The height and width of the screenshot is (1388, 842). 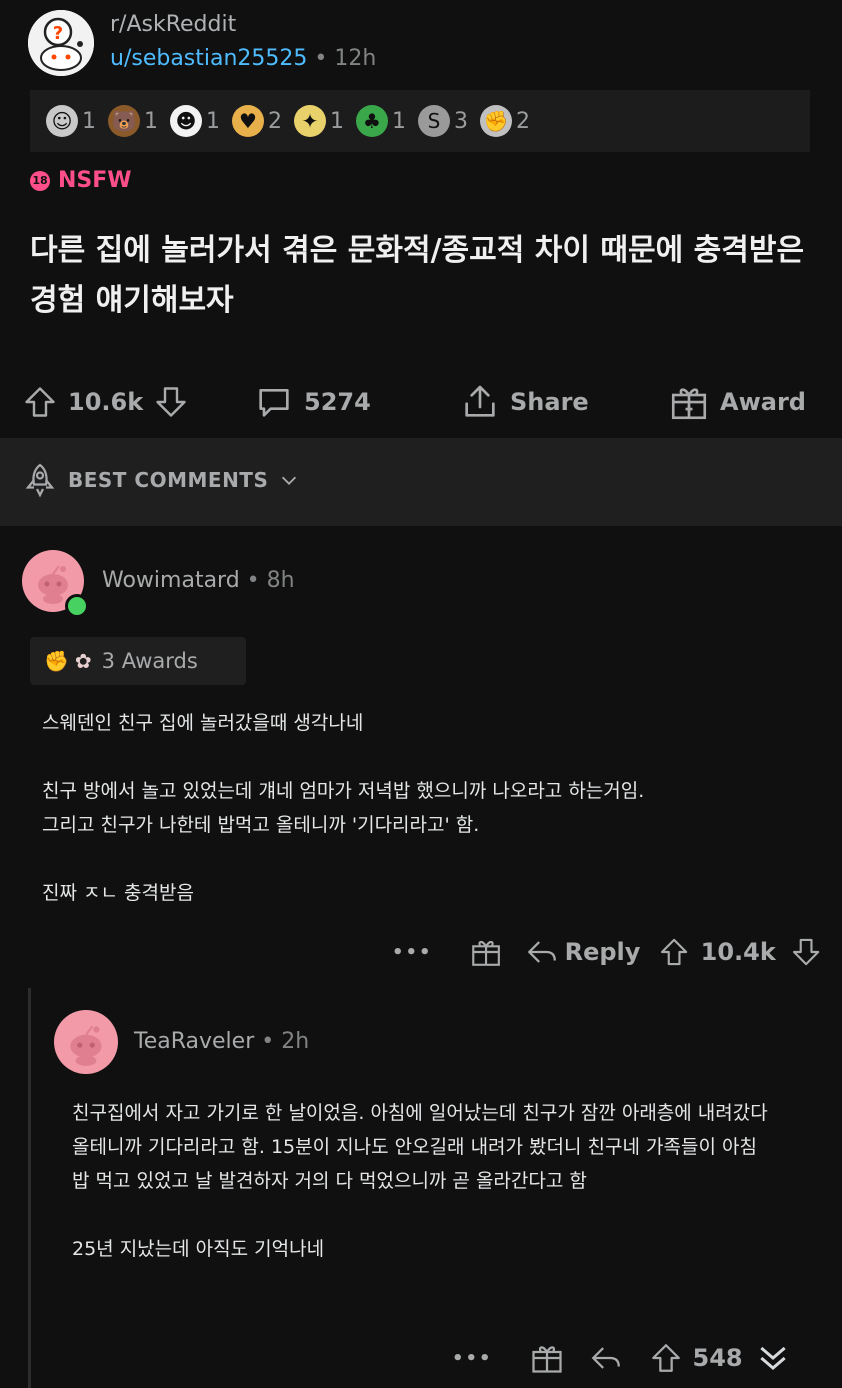 I want to click on reply-label: Reply, so click(x=602, y=952).